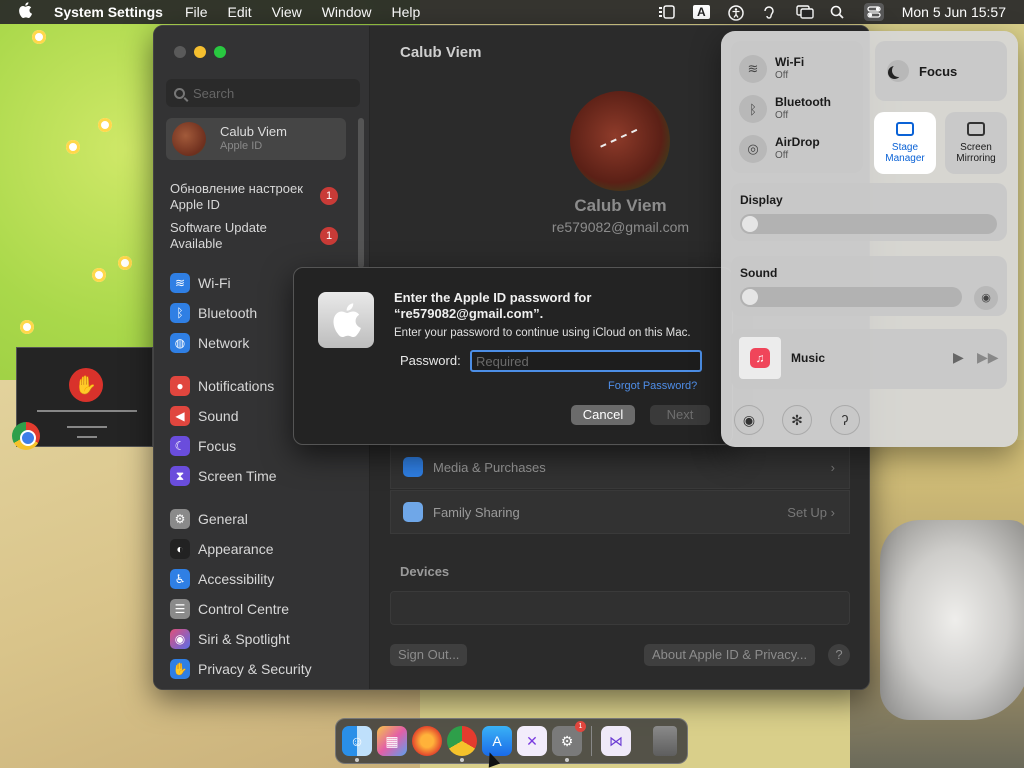  What do you see at coordinates (620, 141) in the screenshot?
I see `apple-id-avatar` at bounding box center [620, 141].